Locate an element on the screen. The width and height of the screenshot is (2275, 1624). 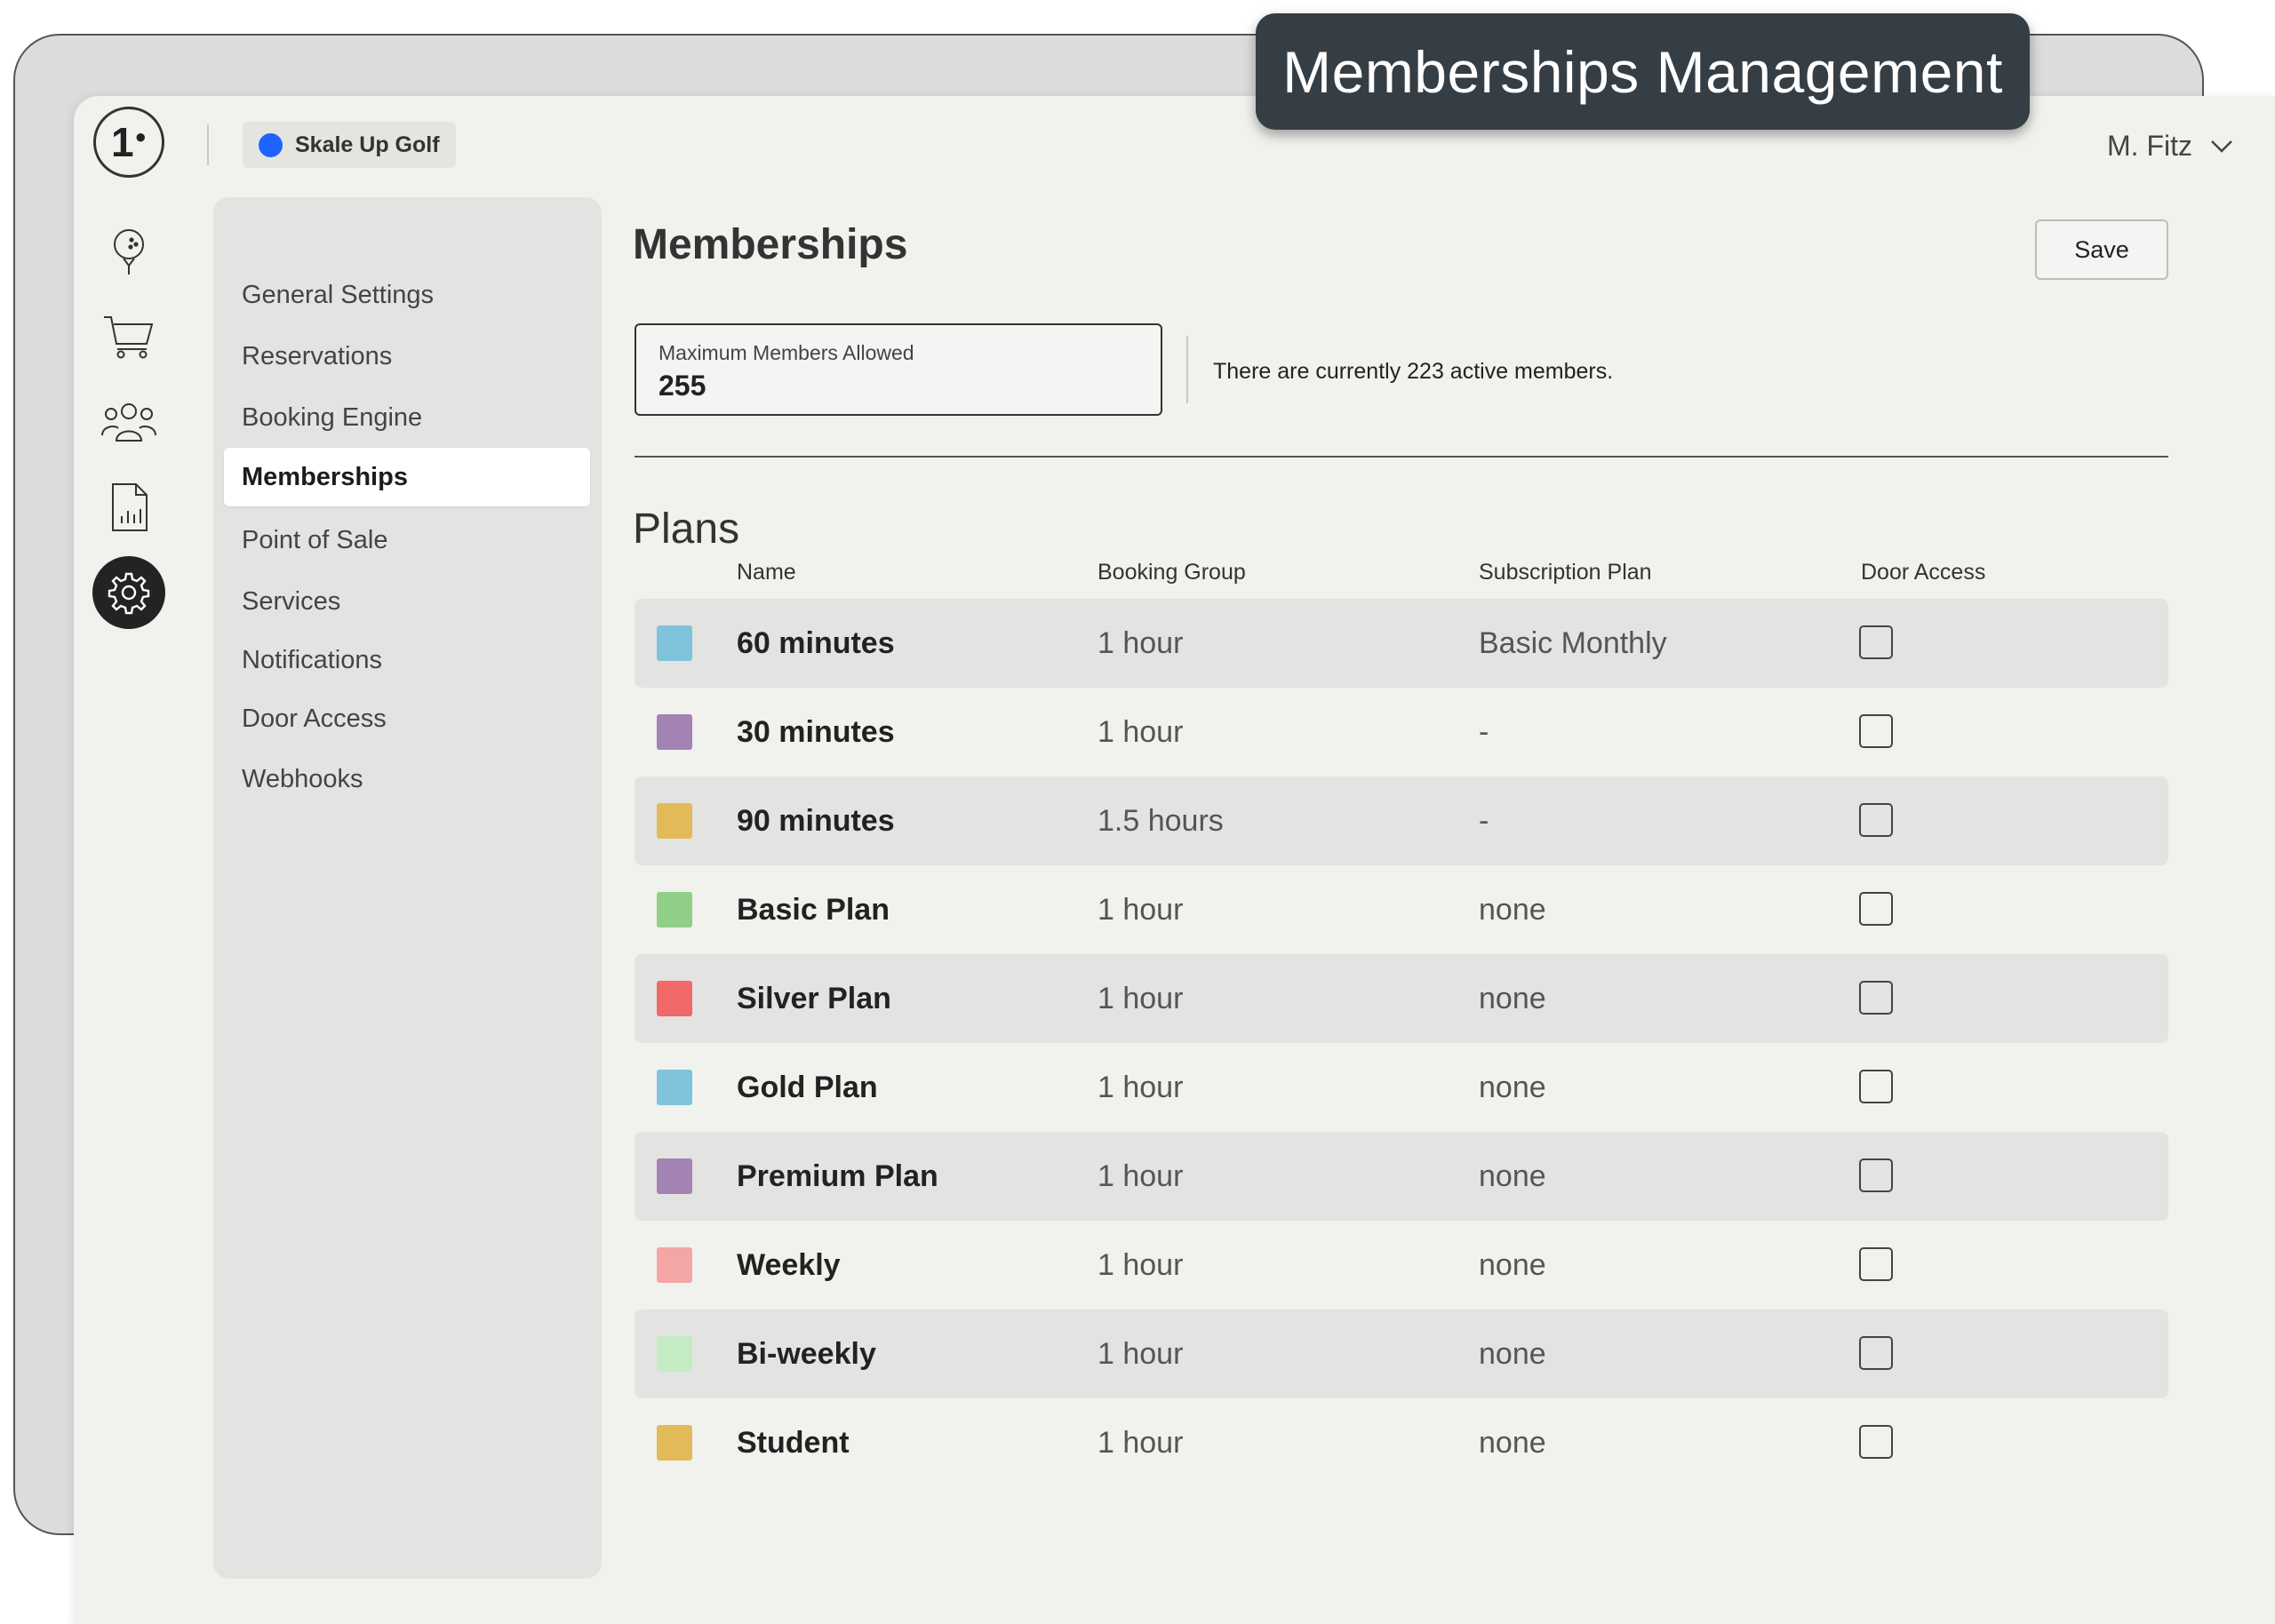
subnav-item-label: Services is located at coordinates (291, 601).